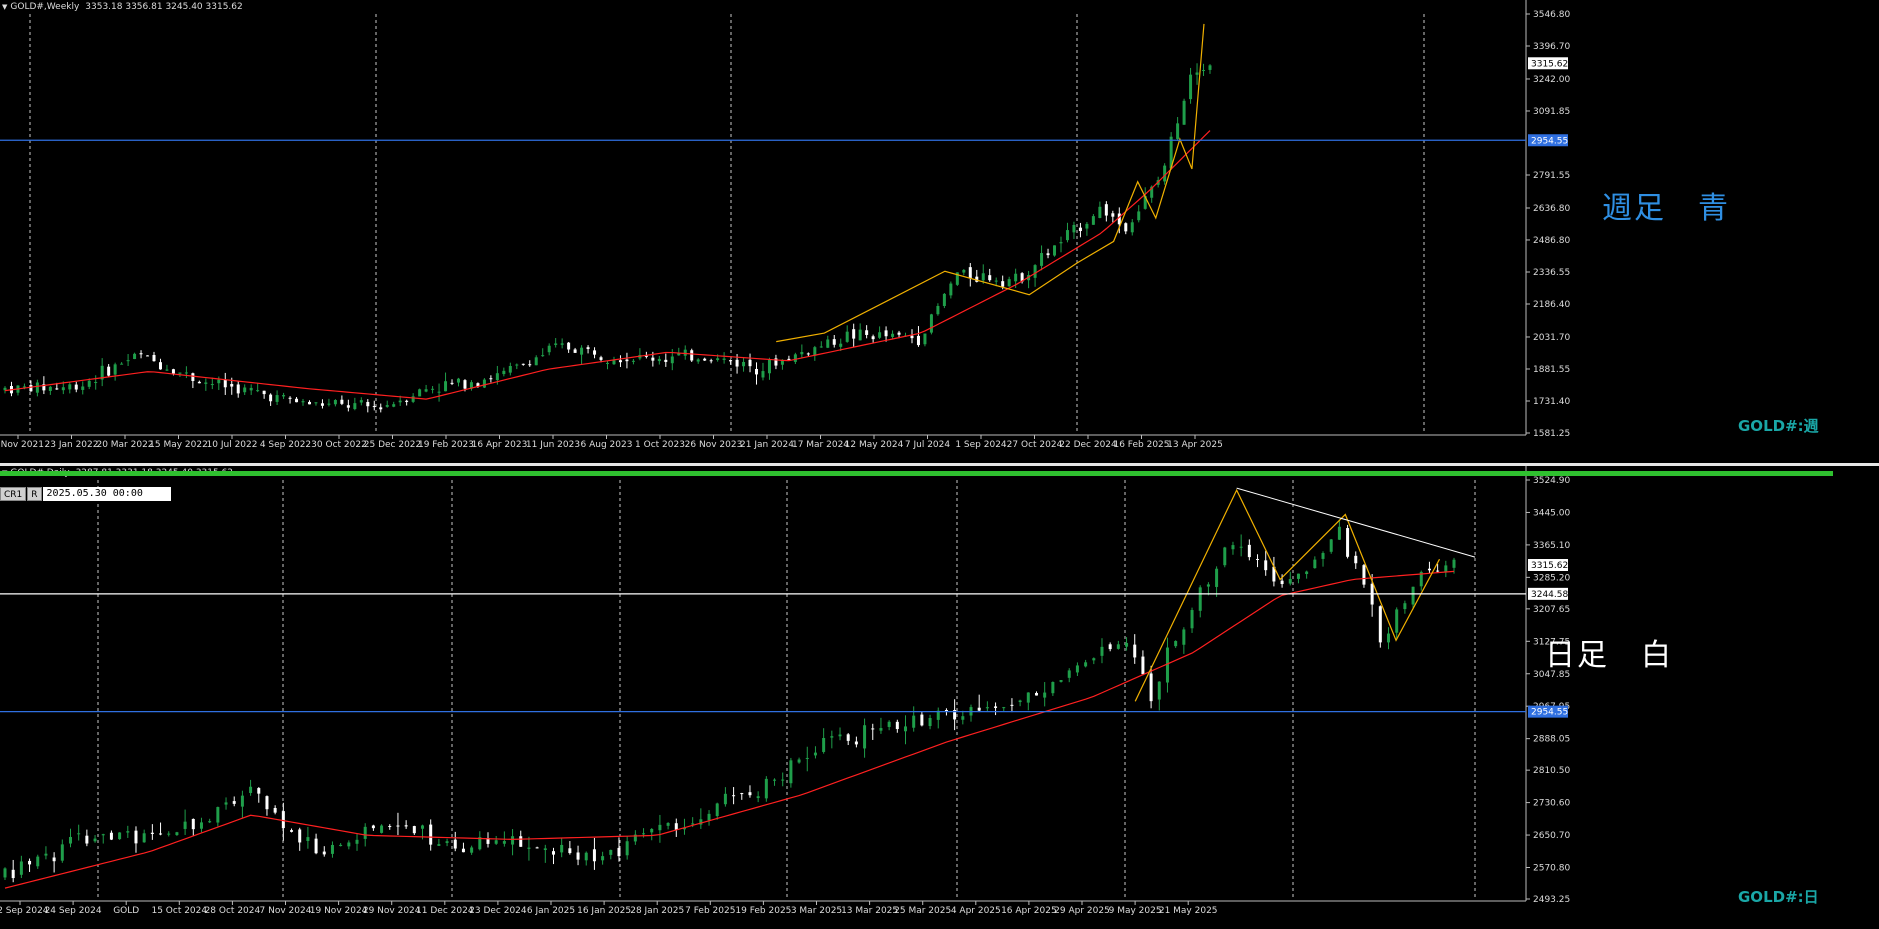 This screenshot has height=929, width=1879. What do you see at coordinates (34, 494) in the screenshot?
I see `r-button: R` at bounding box center [34, 494].